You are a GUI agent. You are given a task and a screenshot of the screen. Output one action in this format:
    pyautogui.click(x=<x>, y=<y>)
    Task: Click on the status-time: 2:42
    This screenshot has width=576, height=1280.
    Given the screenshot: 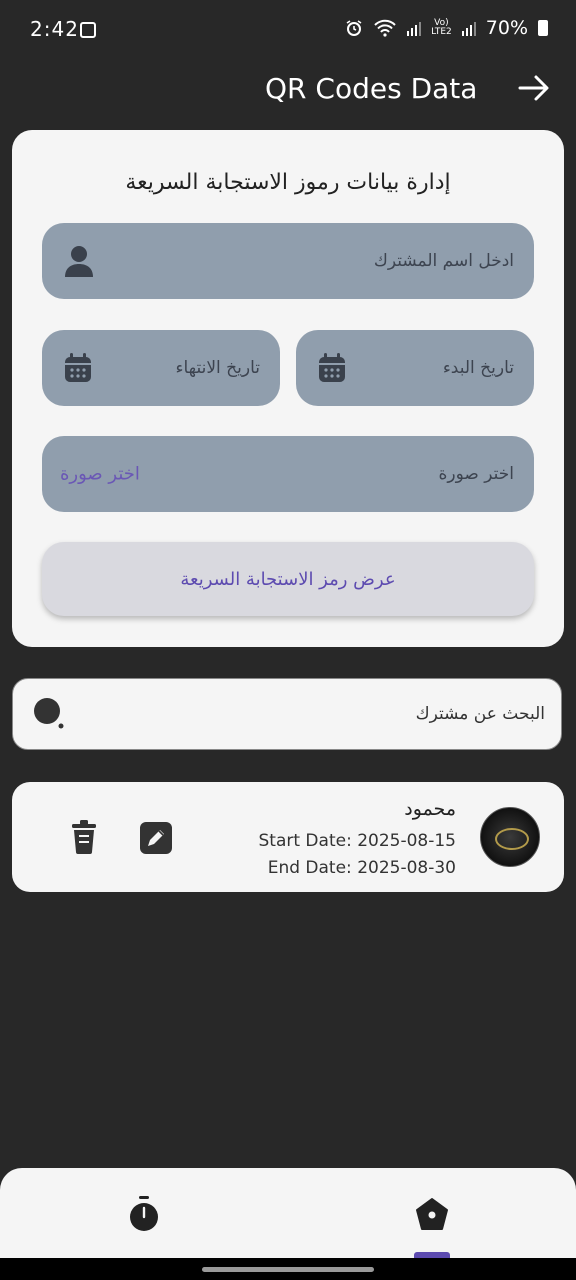 What is the action you would take?
    pyautogui.click(x=54, y=29)
    